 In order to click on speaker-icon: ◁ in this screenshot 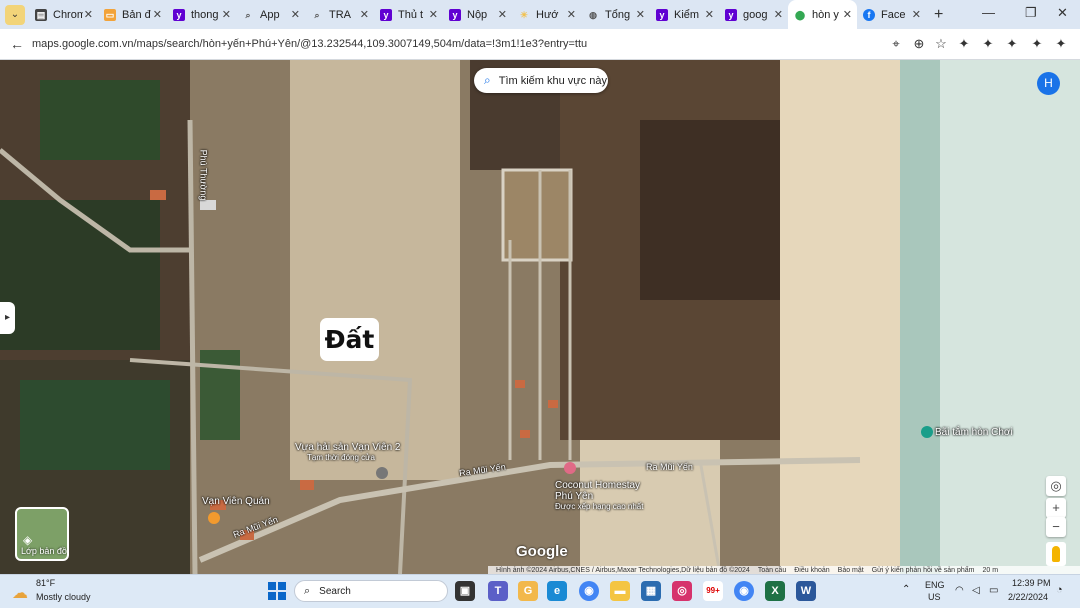, I will do `click(976, 590)`.